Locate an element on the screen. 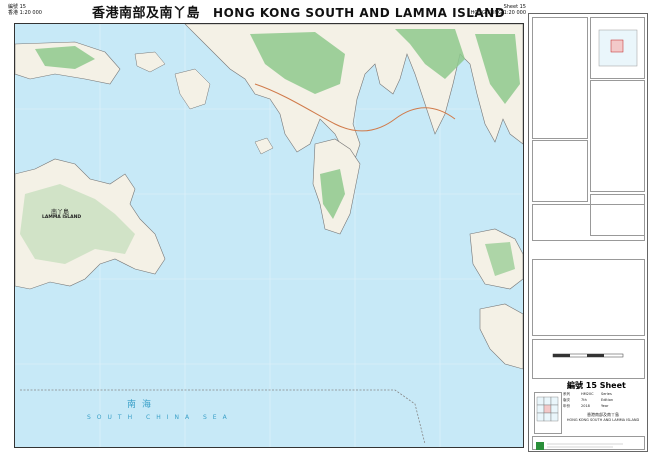 Image resolution: width=650 pixels, height=456 pixels. sheet-header-right: Sheet 15 HONG KONG 1:20 000 is located at coordinates (496, 10).